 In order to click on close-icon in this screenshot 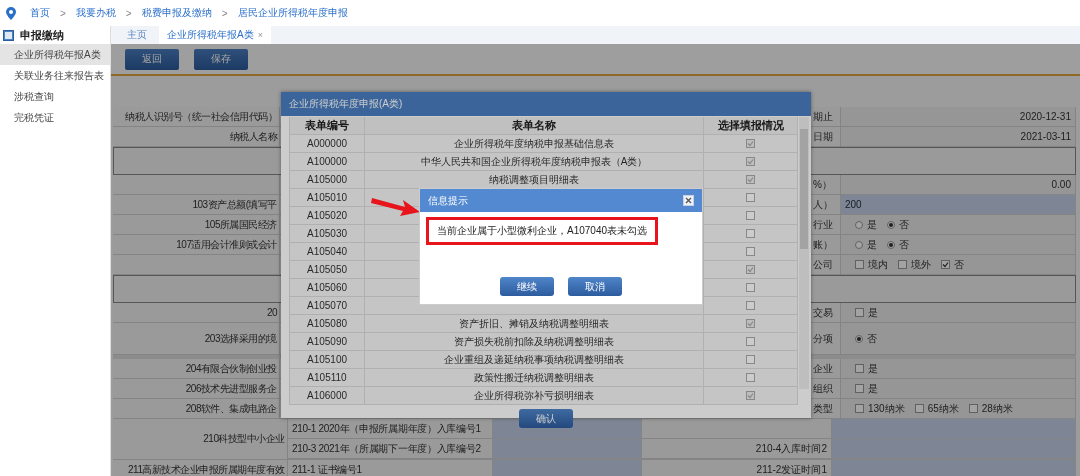, I will do `click(688, 200)`.